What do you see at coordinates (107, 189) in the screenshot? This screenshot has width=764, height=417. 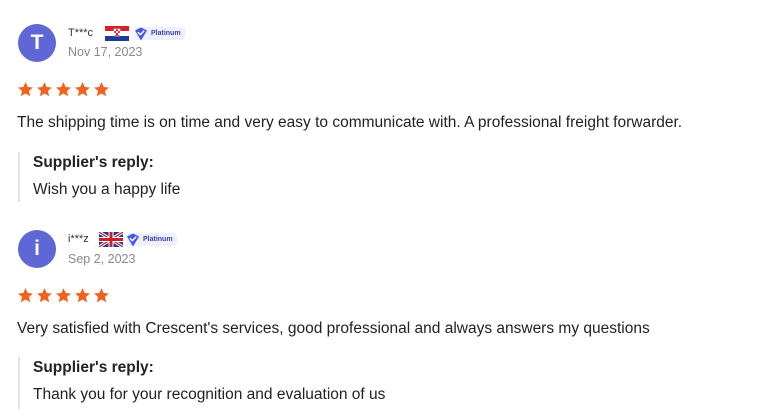 I see `reply-text: Wish you a happy life` at bounding box center [107, 189].